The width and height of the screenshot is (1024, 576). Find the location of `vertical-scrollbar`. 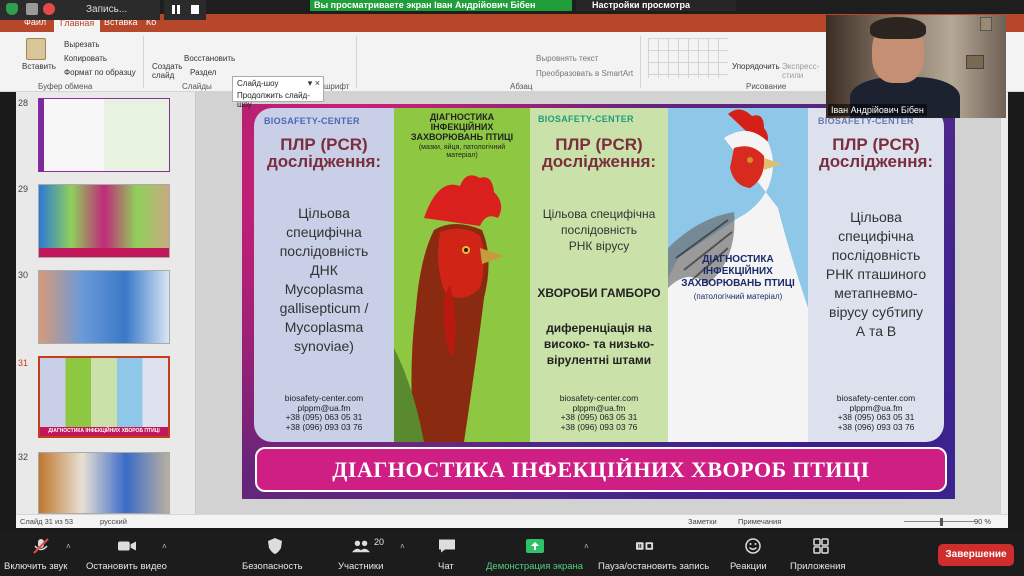

vertical-scrollbar is located at coordinates (1004, 303).